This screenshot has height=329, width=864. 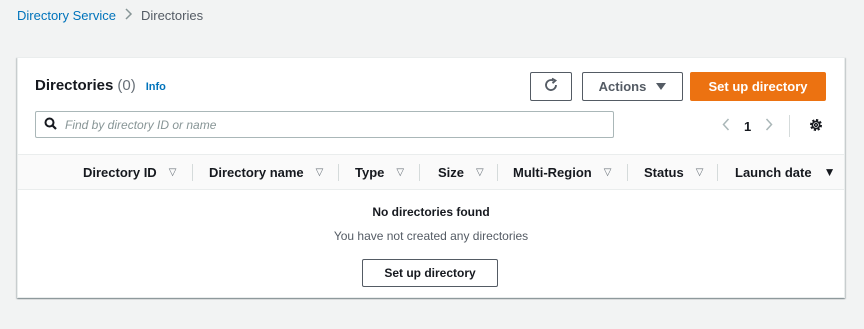 I want to click on pager-divider, so click(x=790, y=126).